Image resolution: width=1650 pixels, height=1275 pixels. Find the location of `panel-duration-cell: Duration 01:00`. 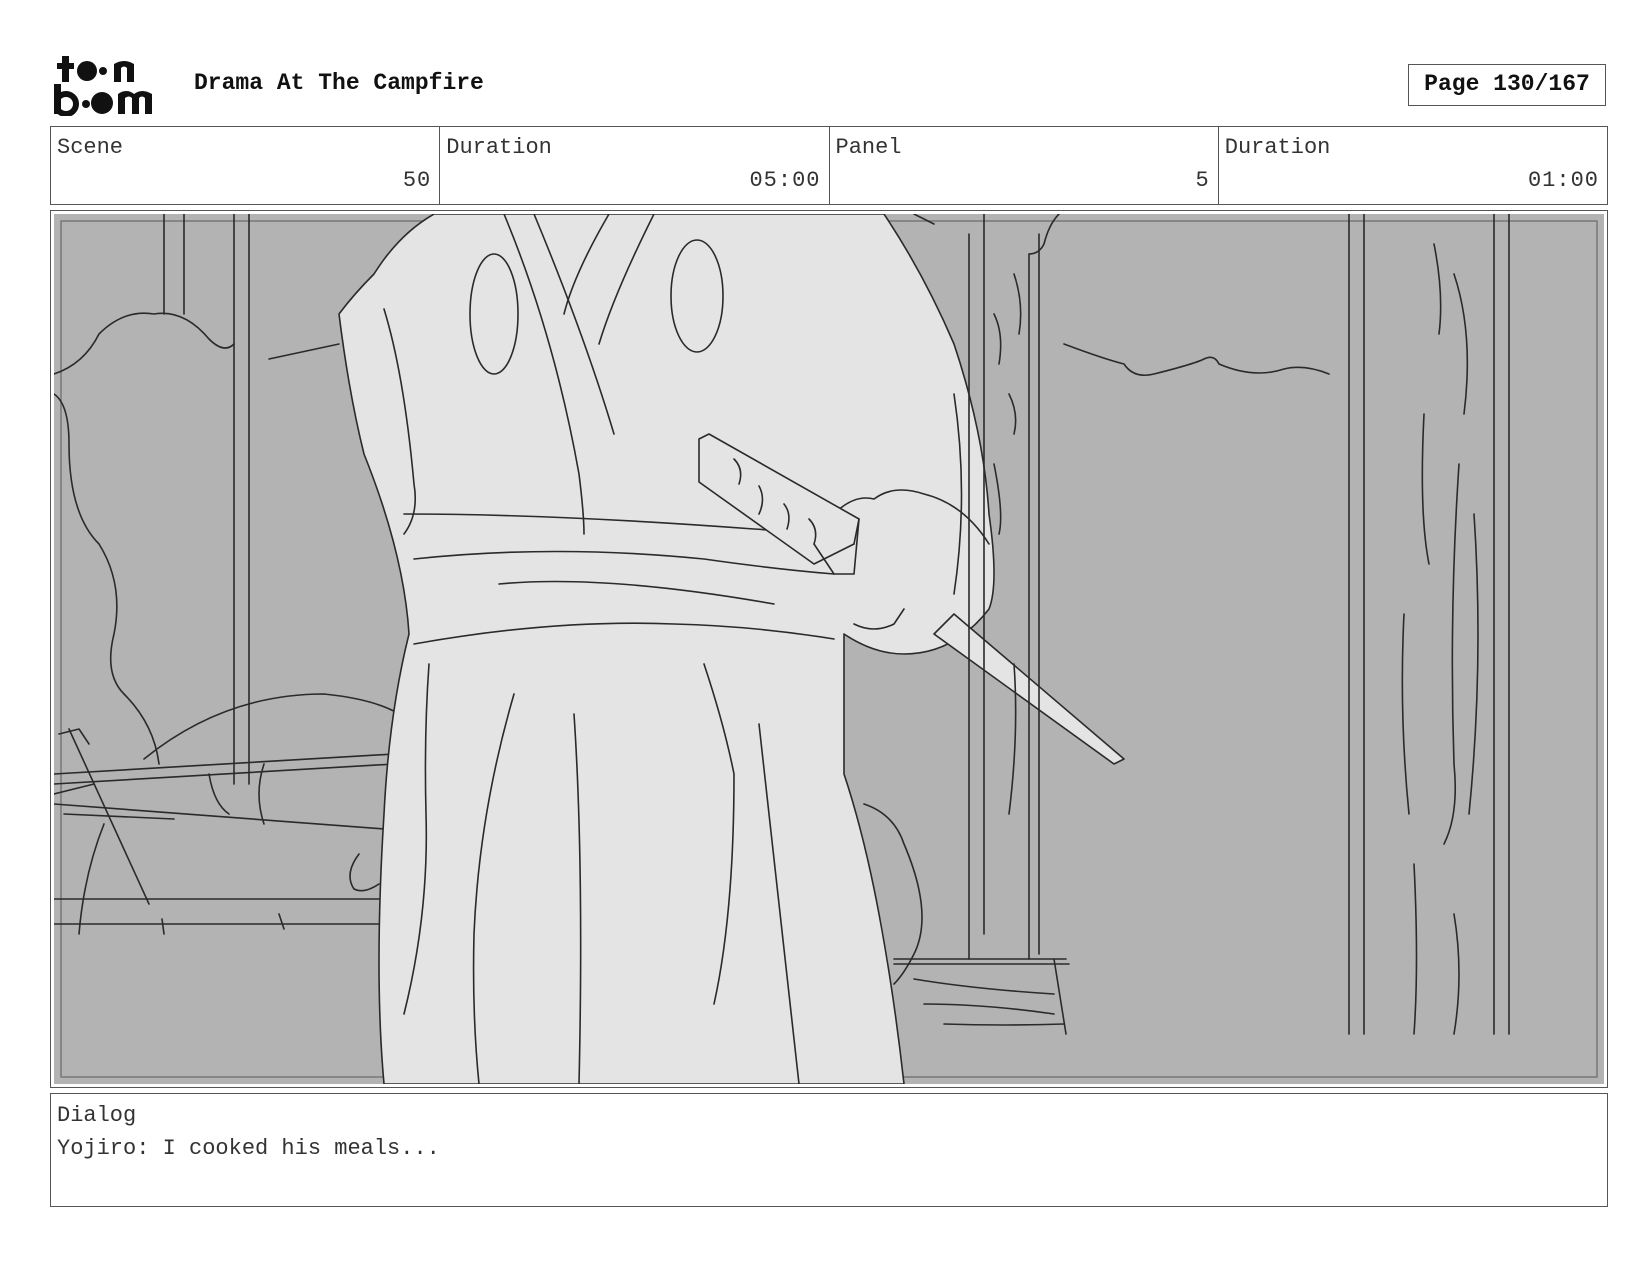

panel-duration-cell: Duration 01:00 is located at coordinates (1413, 165).